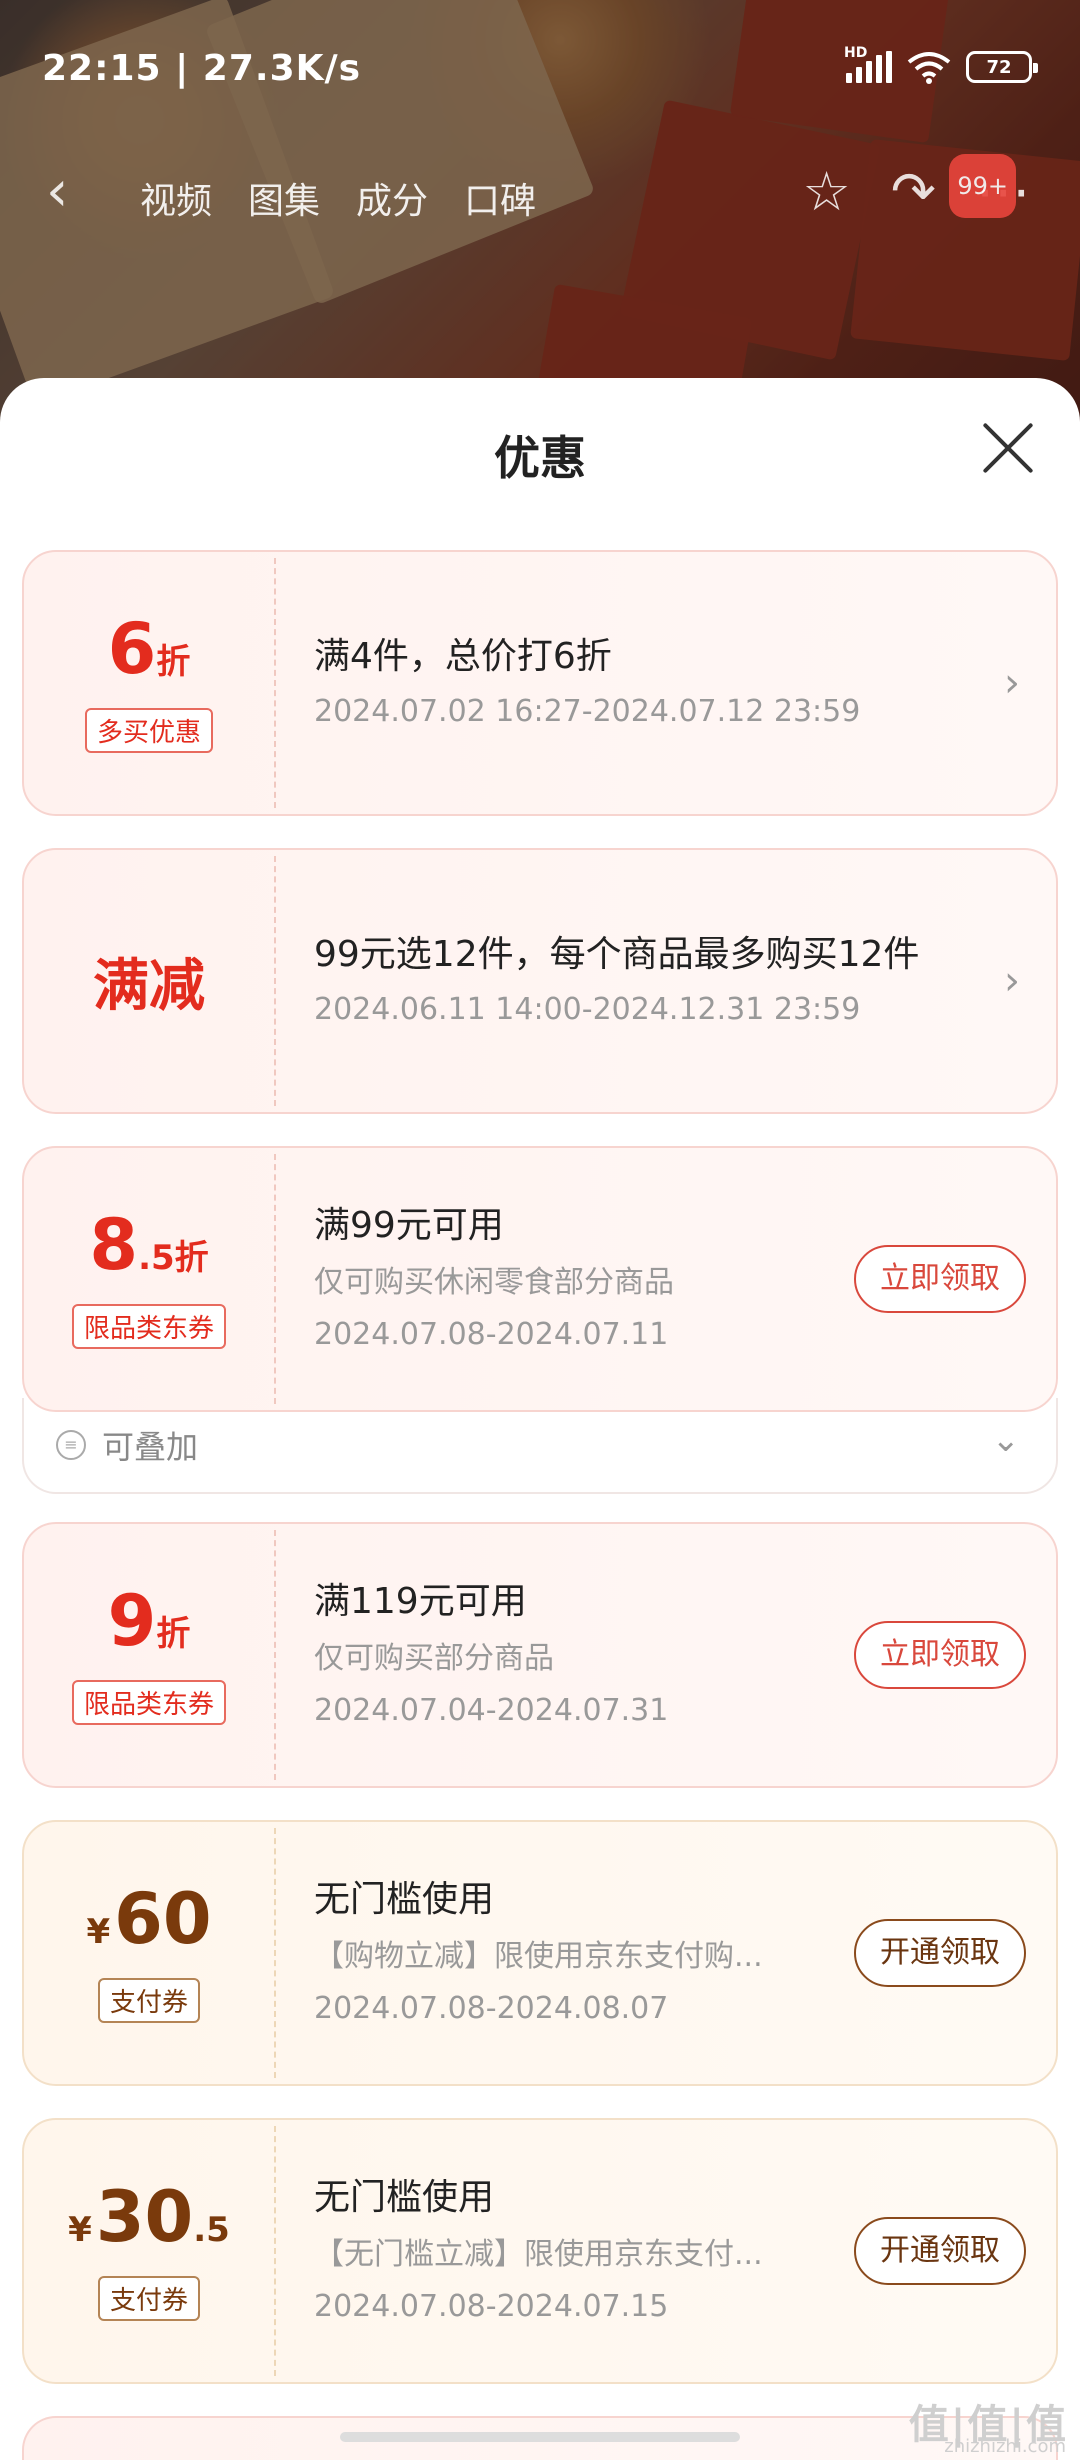  I want to click on coupon-title: 99元选12件，每个商品最多购买12件, so click(617, 954).